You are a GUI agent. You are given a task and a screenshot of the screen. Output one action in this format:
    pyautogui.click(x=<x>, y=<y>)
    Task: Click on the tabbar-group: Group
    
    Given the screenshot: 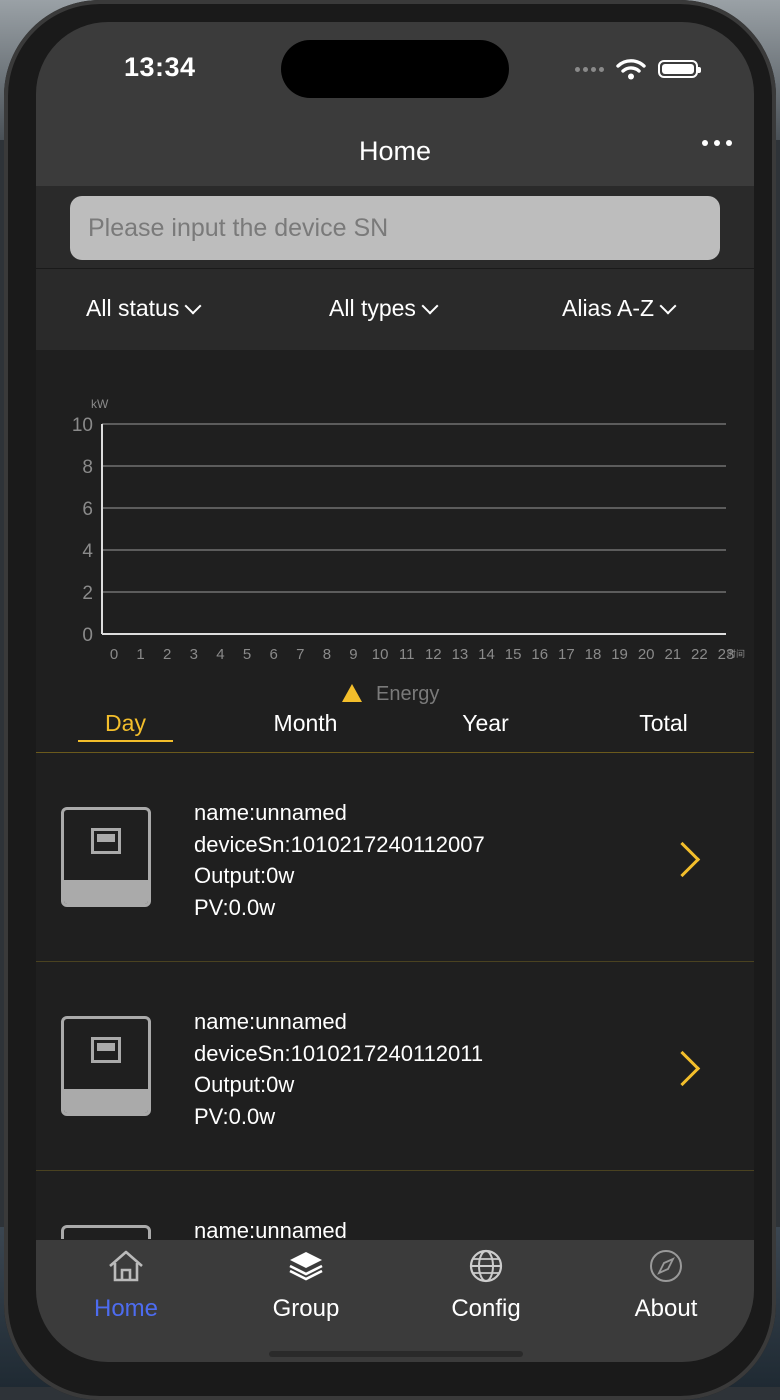 What is the action you would take?
    pyautogui.click(x=306, y=1285)
    